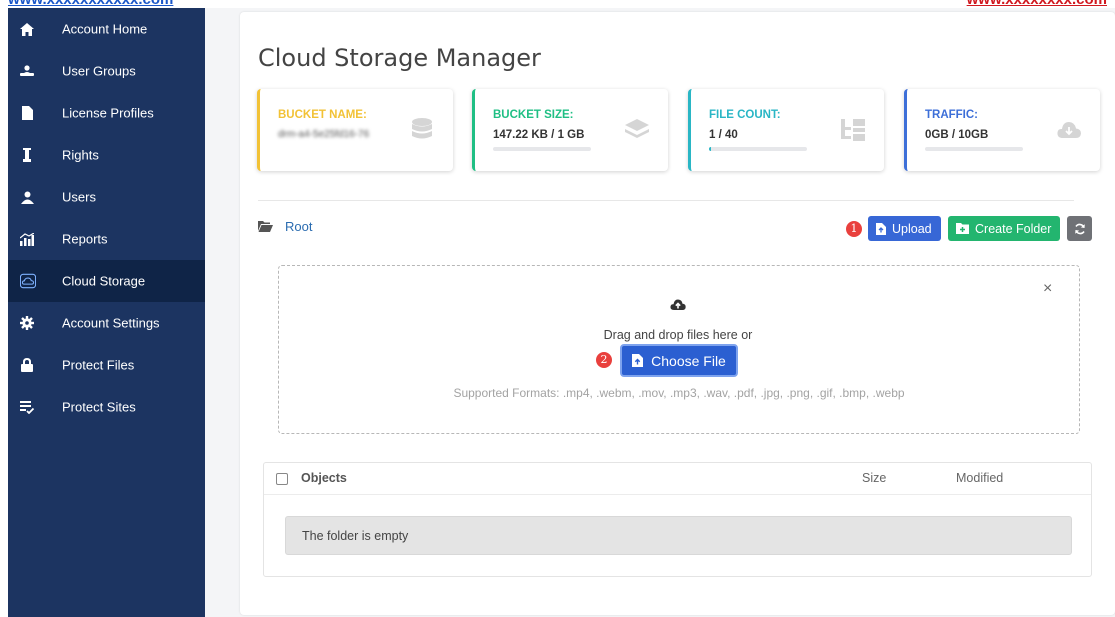 Image resolution: width=1115 pixels, height=617 pixels. Describe the element at coordinates (79, 197) in the screenshot. I see `sidebar-item-label: Users` at that location.